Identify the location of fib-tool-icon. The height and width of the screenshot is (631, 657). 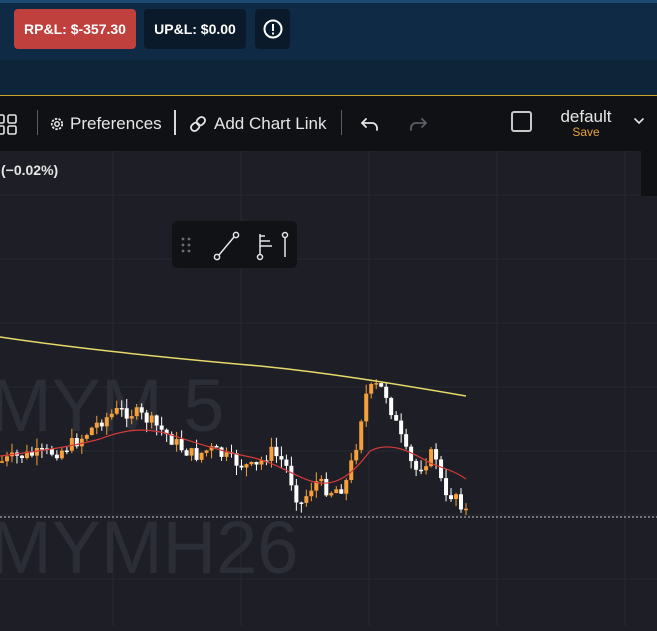
(264, 247).